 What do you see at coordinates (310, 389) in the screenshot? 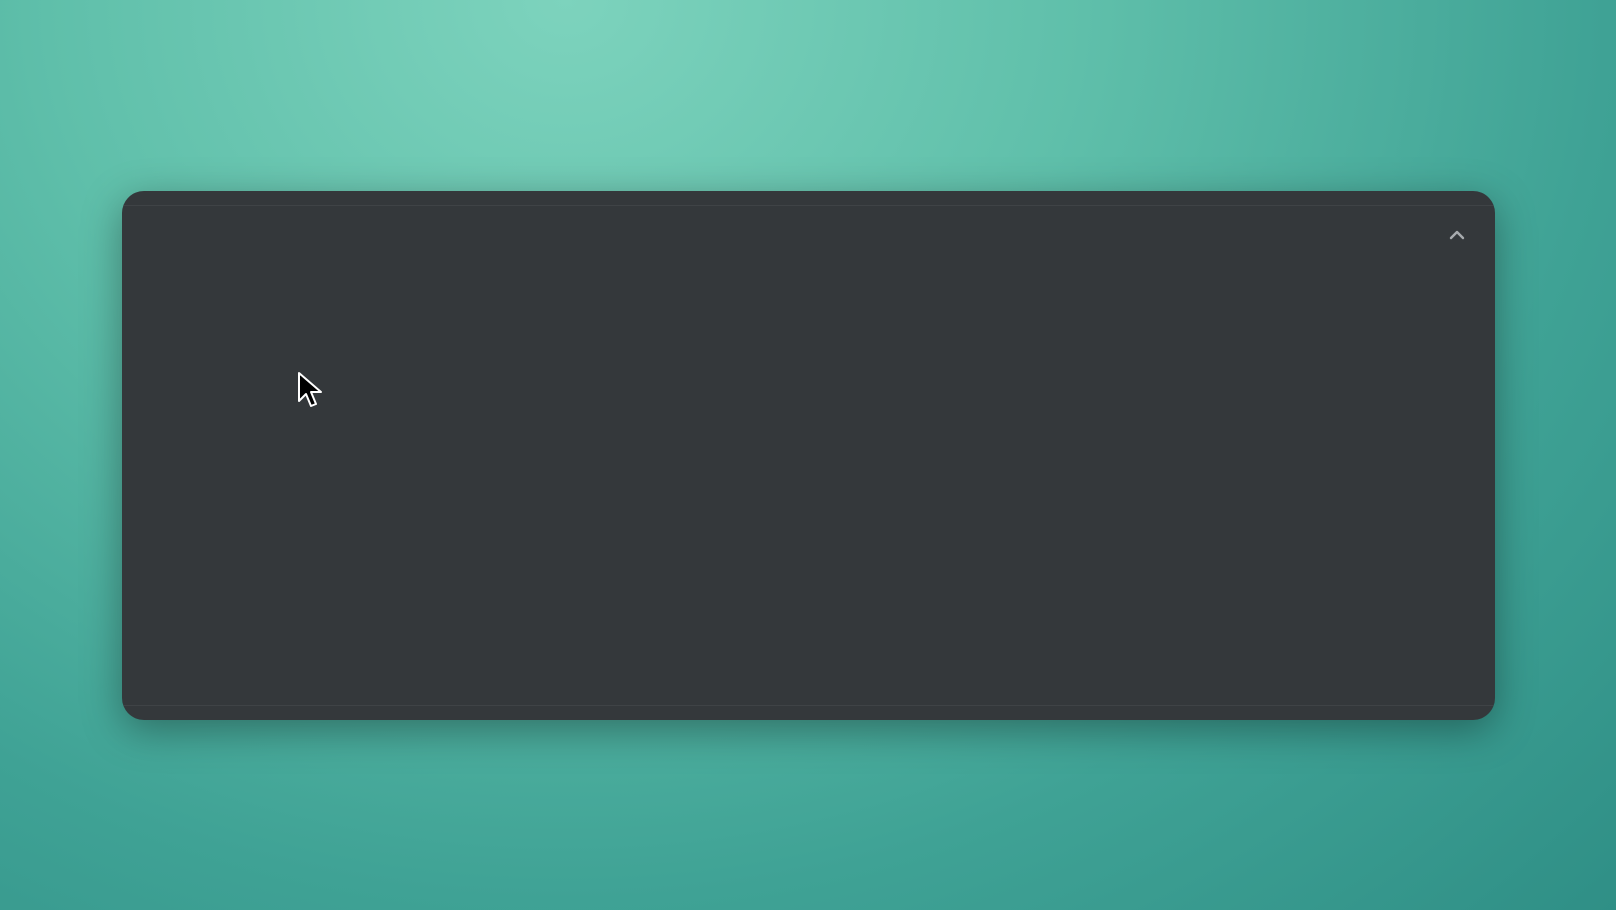
I see `pointer-cursor-icon` at bounding box center [310, 389].